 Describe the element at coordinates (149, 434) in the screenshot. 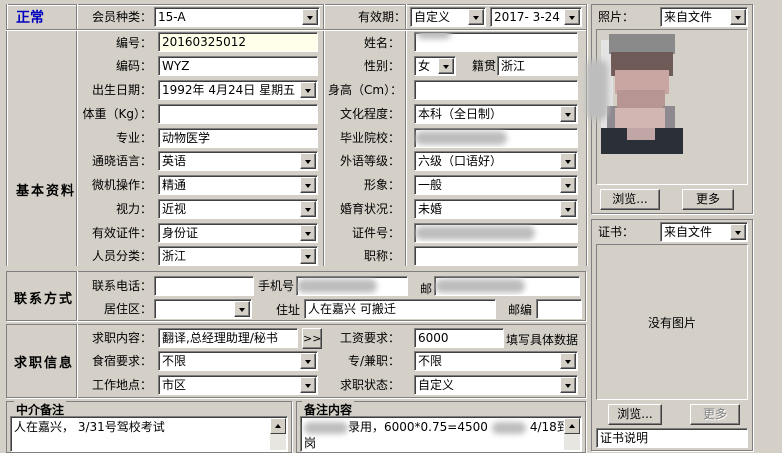

I see `agency-note-textarea: 人在嘉兴， 3/31号驾校考试` at that location.